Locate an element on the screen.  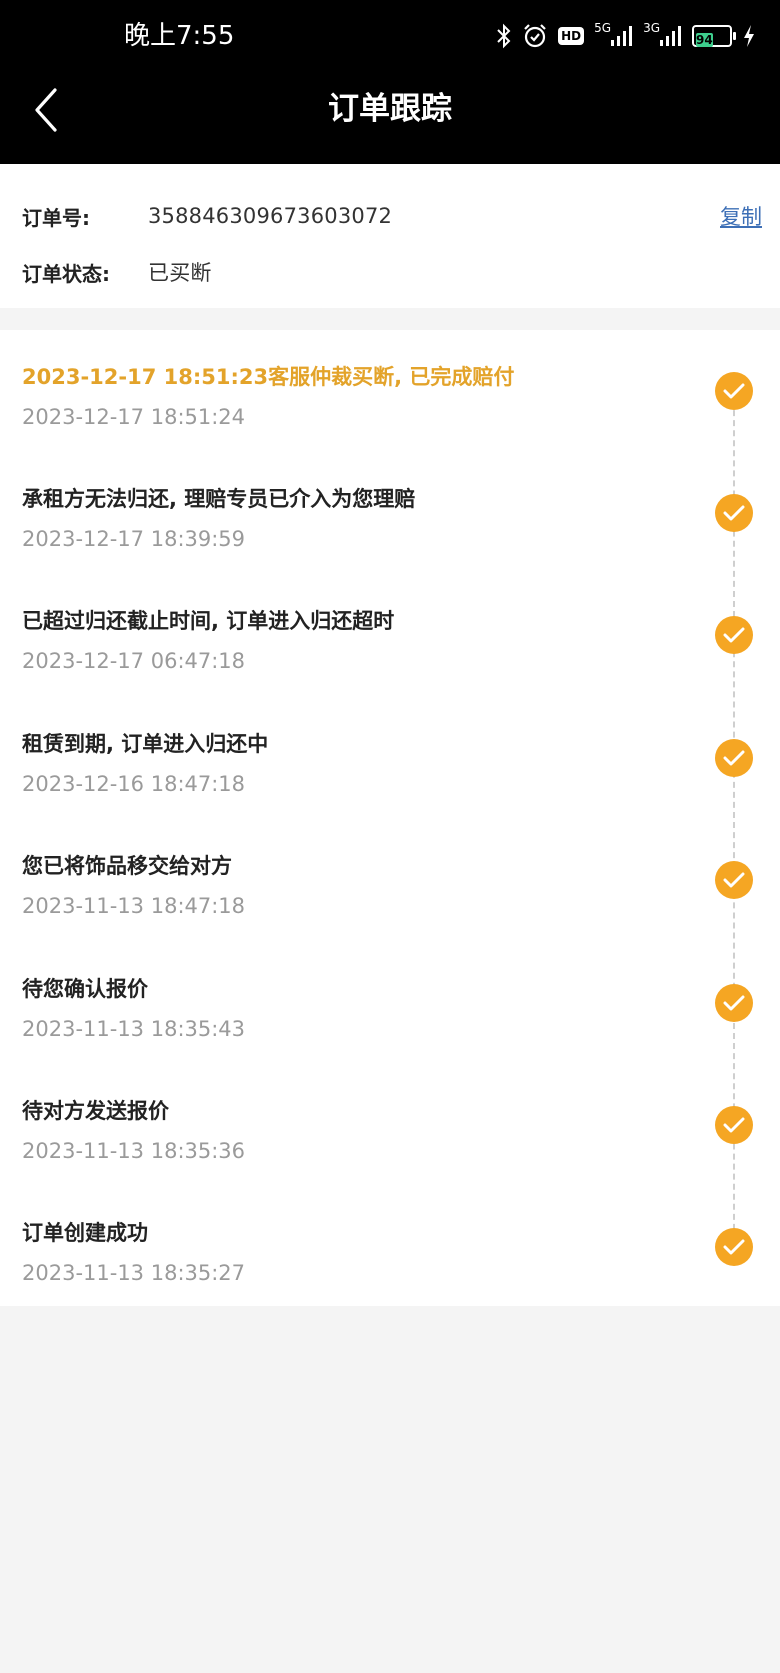
bluetooth-icon is located at coordinates (504, 36).